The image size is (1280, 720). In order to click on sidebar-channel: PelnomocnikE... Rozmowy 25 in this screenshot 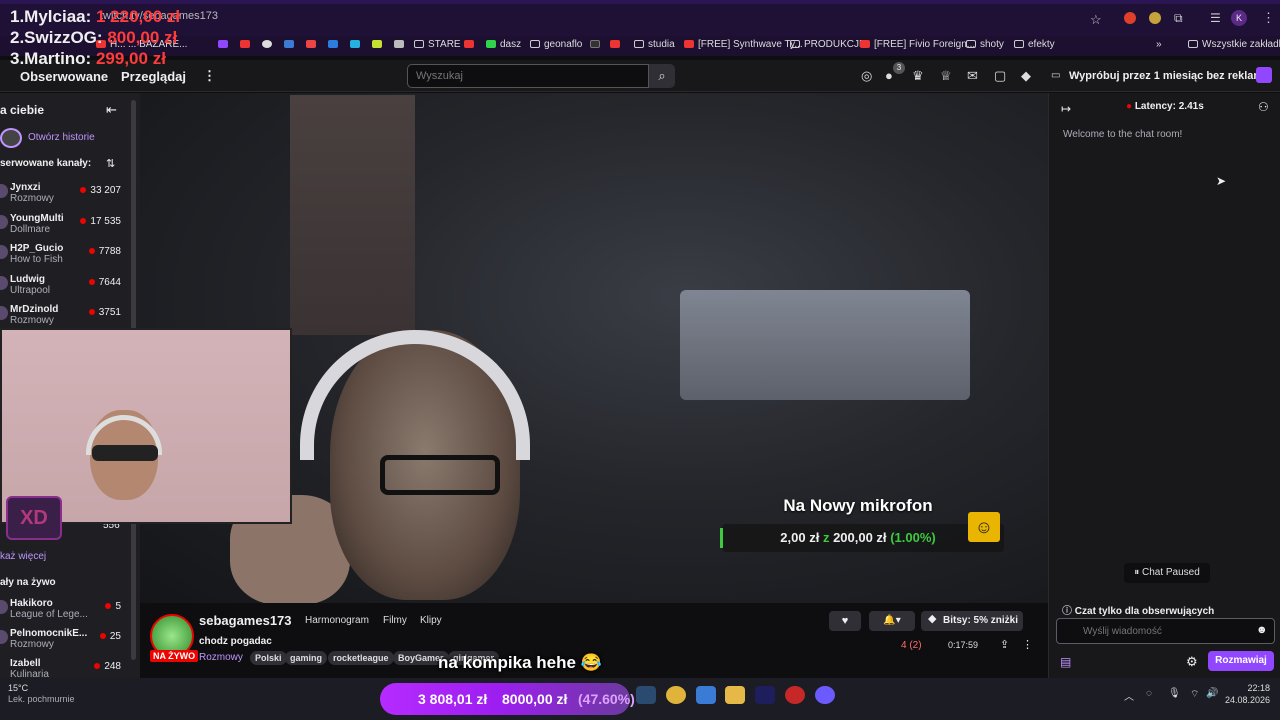, I will do `click(67, 639)`.